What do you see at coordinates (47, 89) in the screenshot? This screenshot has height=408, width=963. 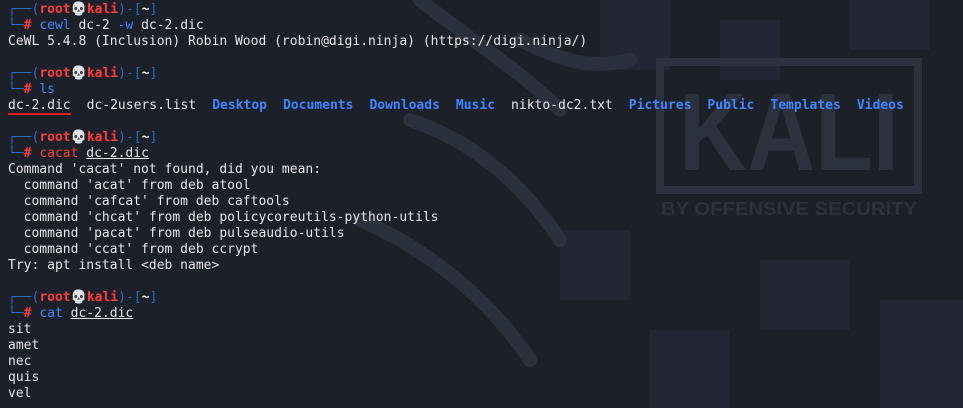 I see `command-name: ls` at bounding box center [47, 89].